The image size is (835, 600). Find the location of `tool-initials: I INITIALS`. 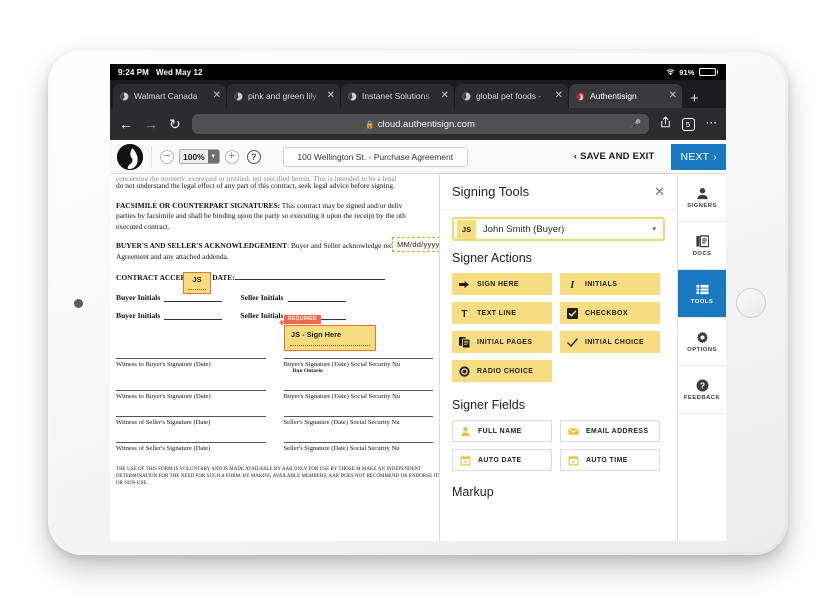

tool-initials: I INITIALS is located at coordinates (610, 284).